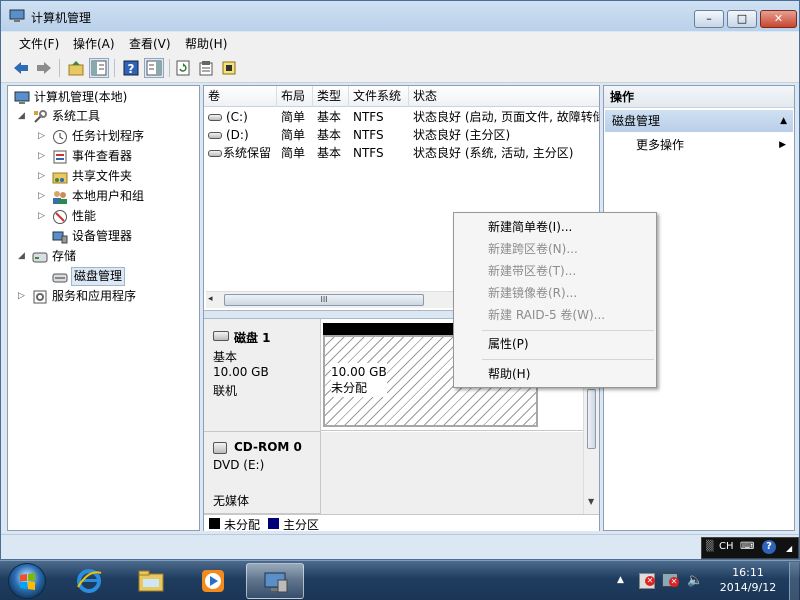 Image resolution: width=800 pixels, height=600 pixels. I want to click on back-arrow-icon, so click(21, 68).